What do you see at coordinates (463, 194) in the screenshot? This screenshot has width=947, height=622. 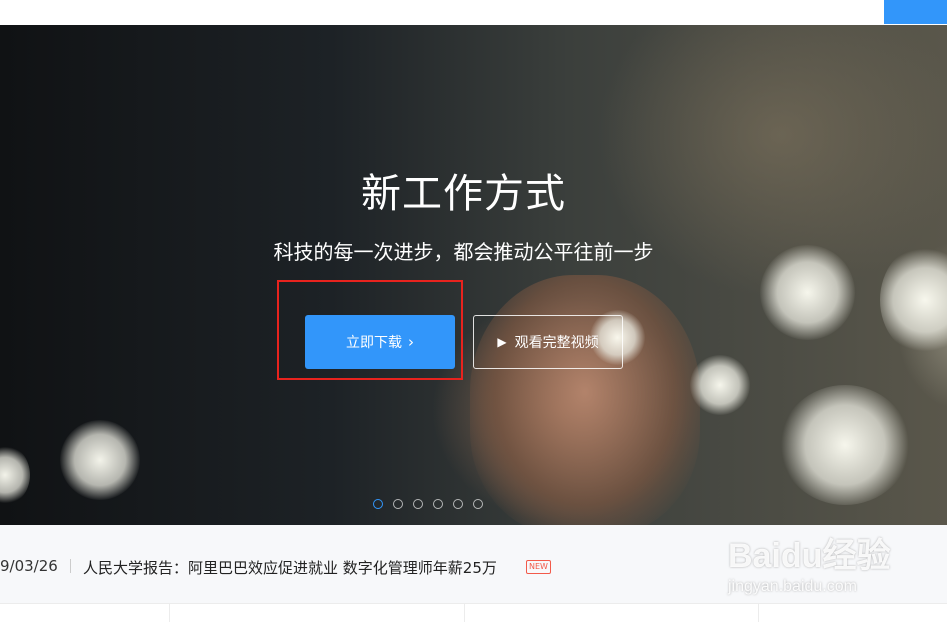 I see `hero-title: 新工作方式` at bounding box center [463, 194].